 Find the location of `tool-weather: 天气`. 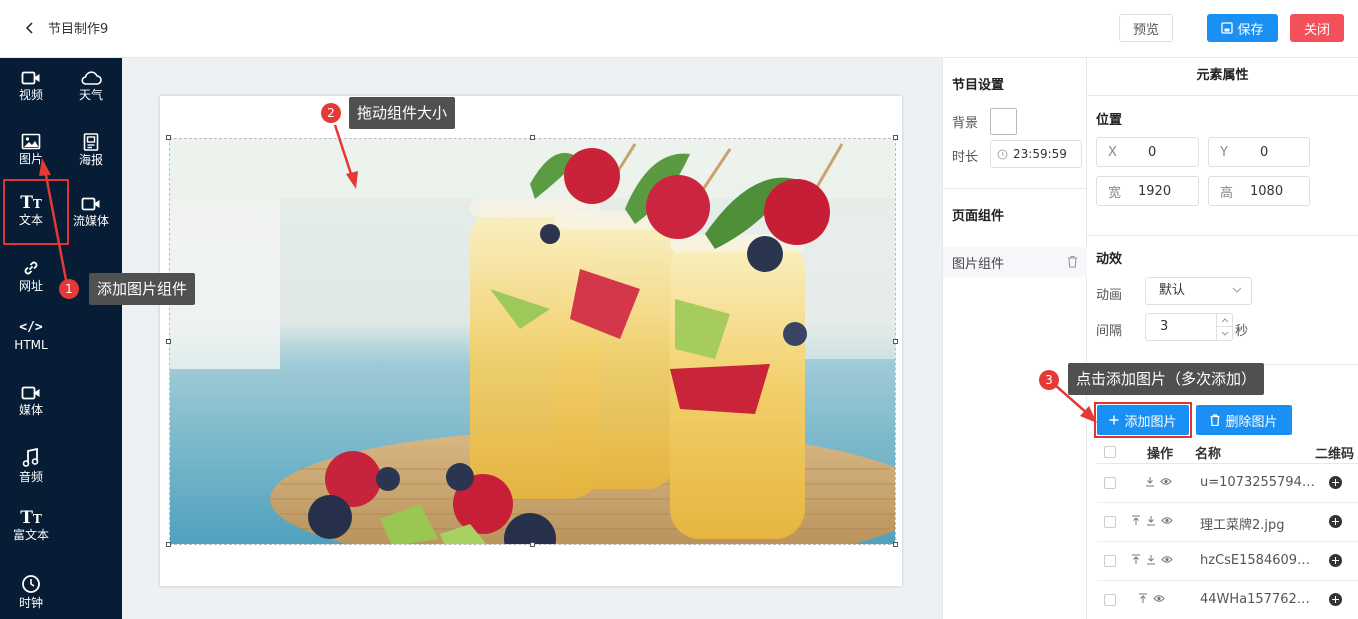

tool-weather: 天气 is located at coordinates (91, 86).